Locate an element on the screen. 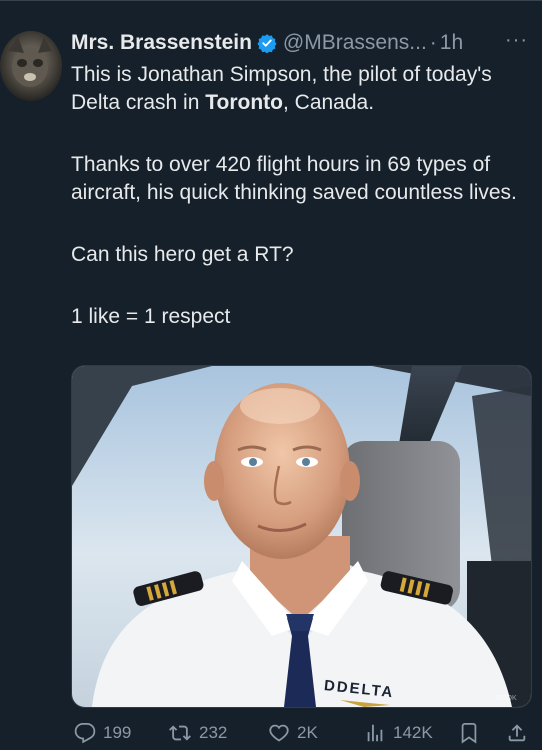 This screenshot has height=750, width=542. heart-icon is located at coordinates (279, 733).